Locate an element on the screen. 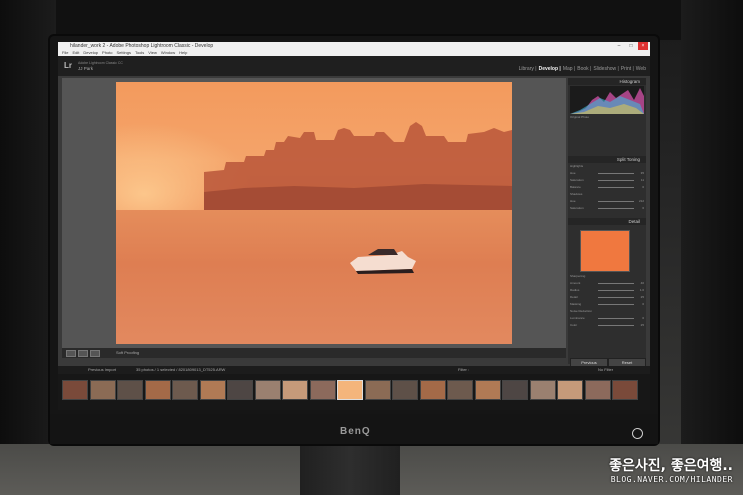  module-library: Library | is located at coordinates (528, 69).